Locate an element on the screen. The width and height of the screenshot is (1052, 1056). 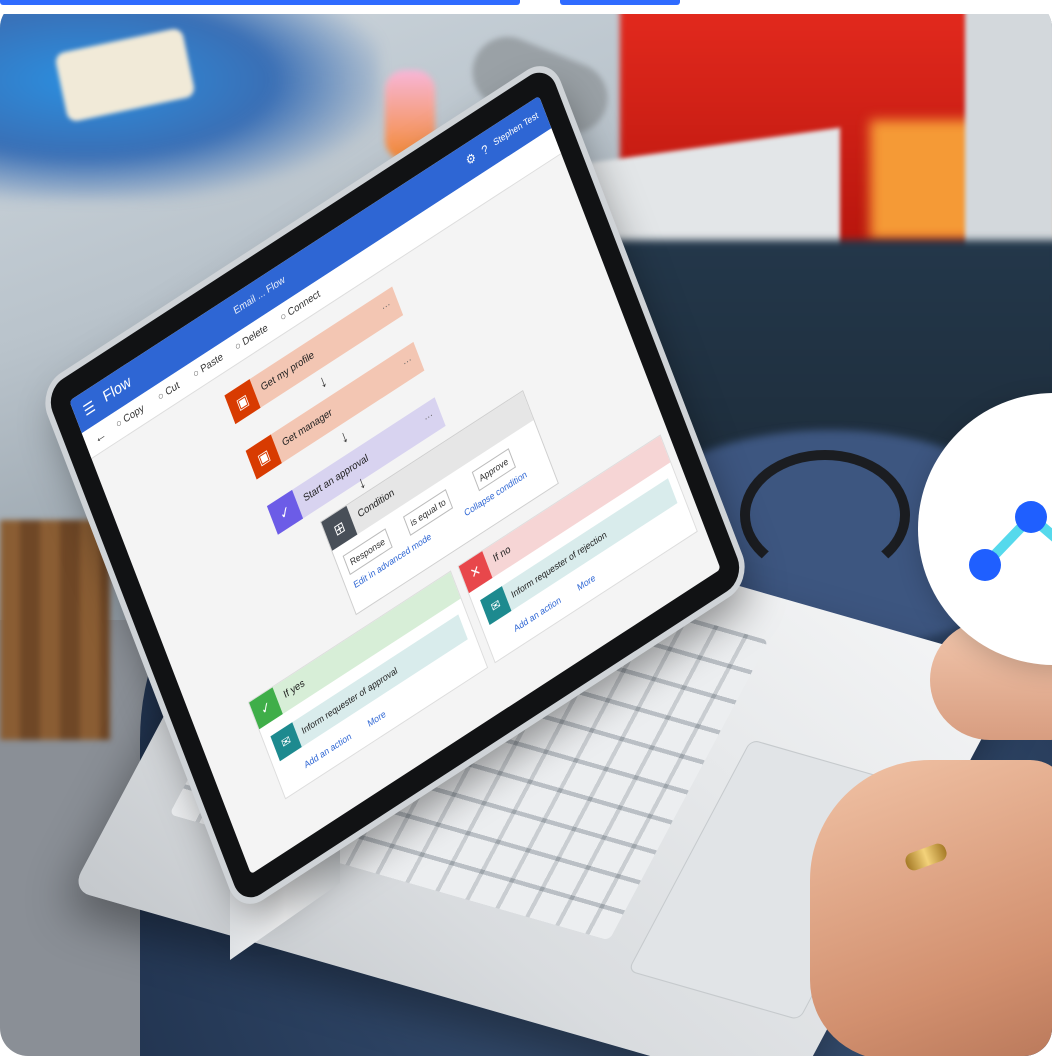
approval-icon: ✓ is located at coordinates (285, 512).